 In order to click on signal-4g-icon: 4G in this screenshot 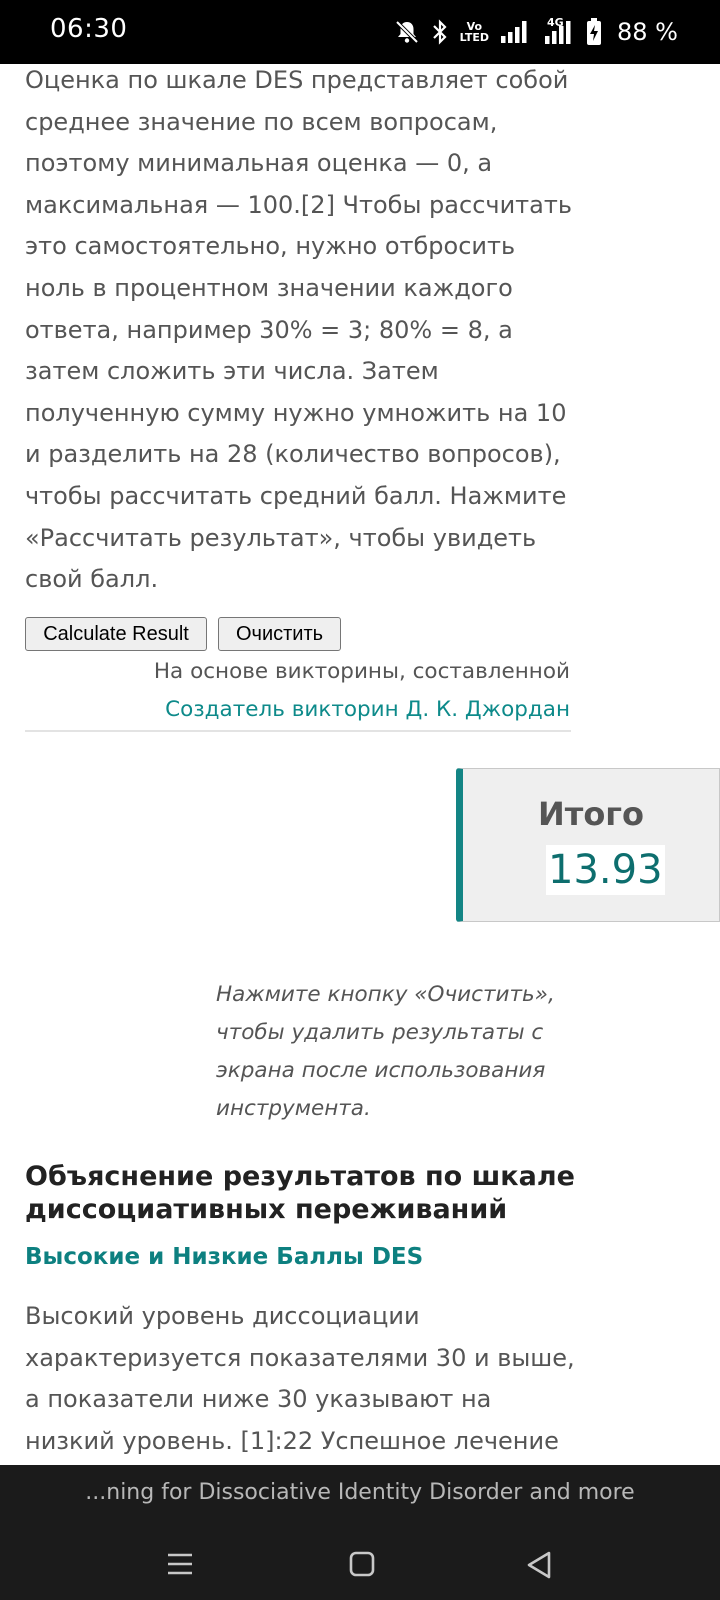, I will do `click(558, 31)`.